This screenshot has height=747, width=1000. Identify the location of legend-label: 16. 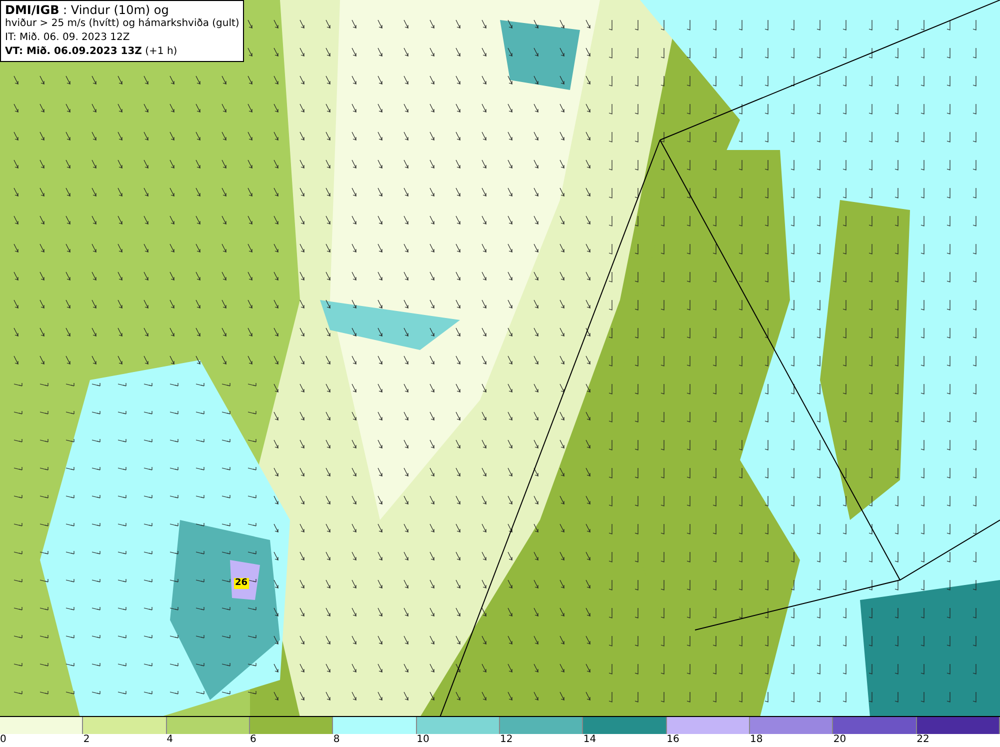
(673, 740).